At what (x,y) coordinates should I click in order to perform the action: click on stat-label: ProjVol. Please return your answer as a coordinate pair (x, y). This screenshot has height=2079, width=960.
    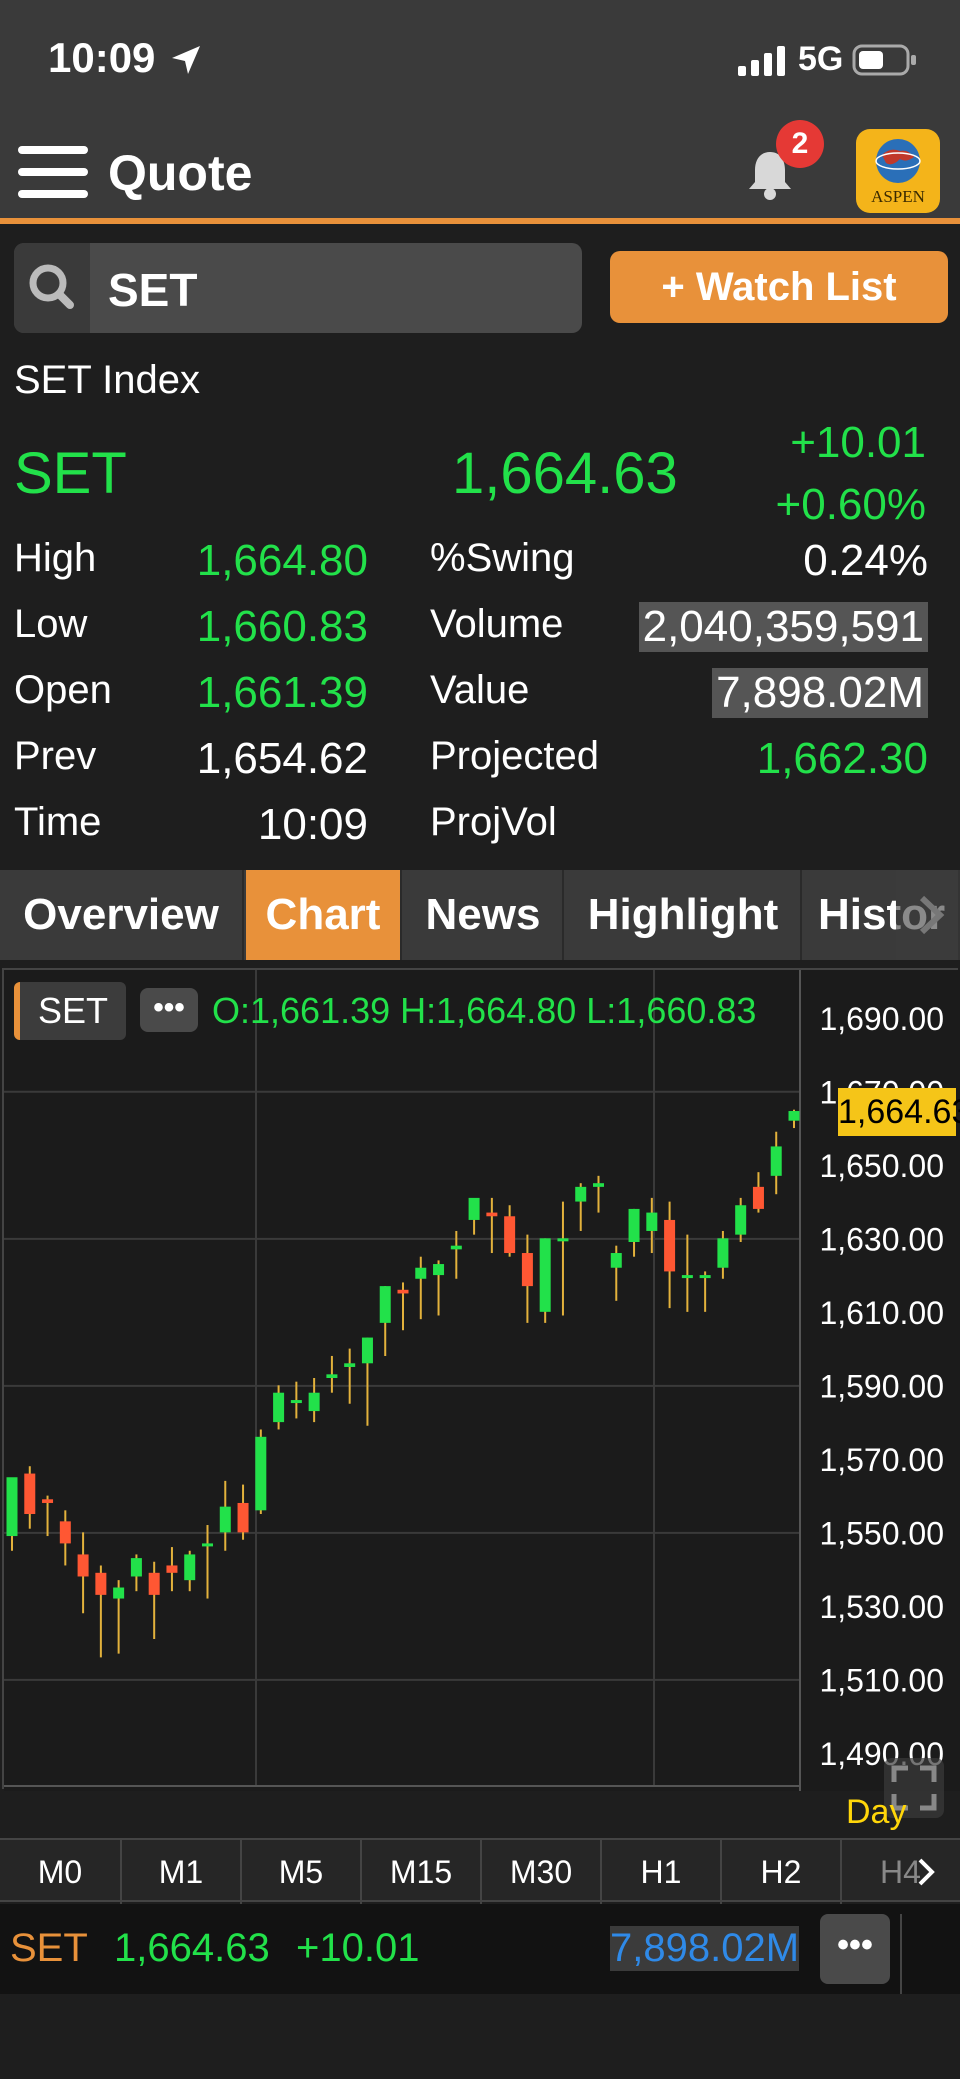
    Looking at the image, I should click on (493, 822).